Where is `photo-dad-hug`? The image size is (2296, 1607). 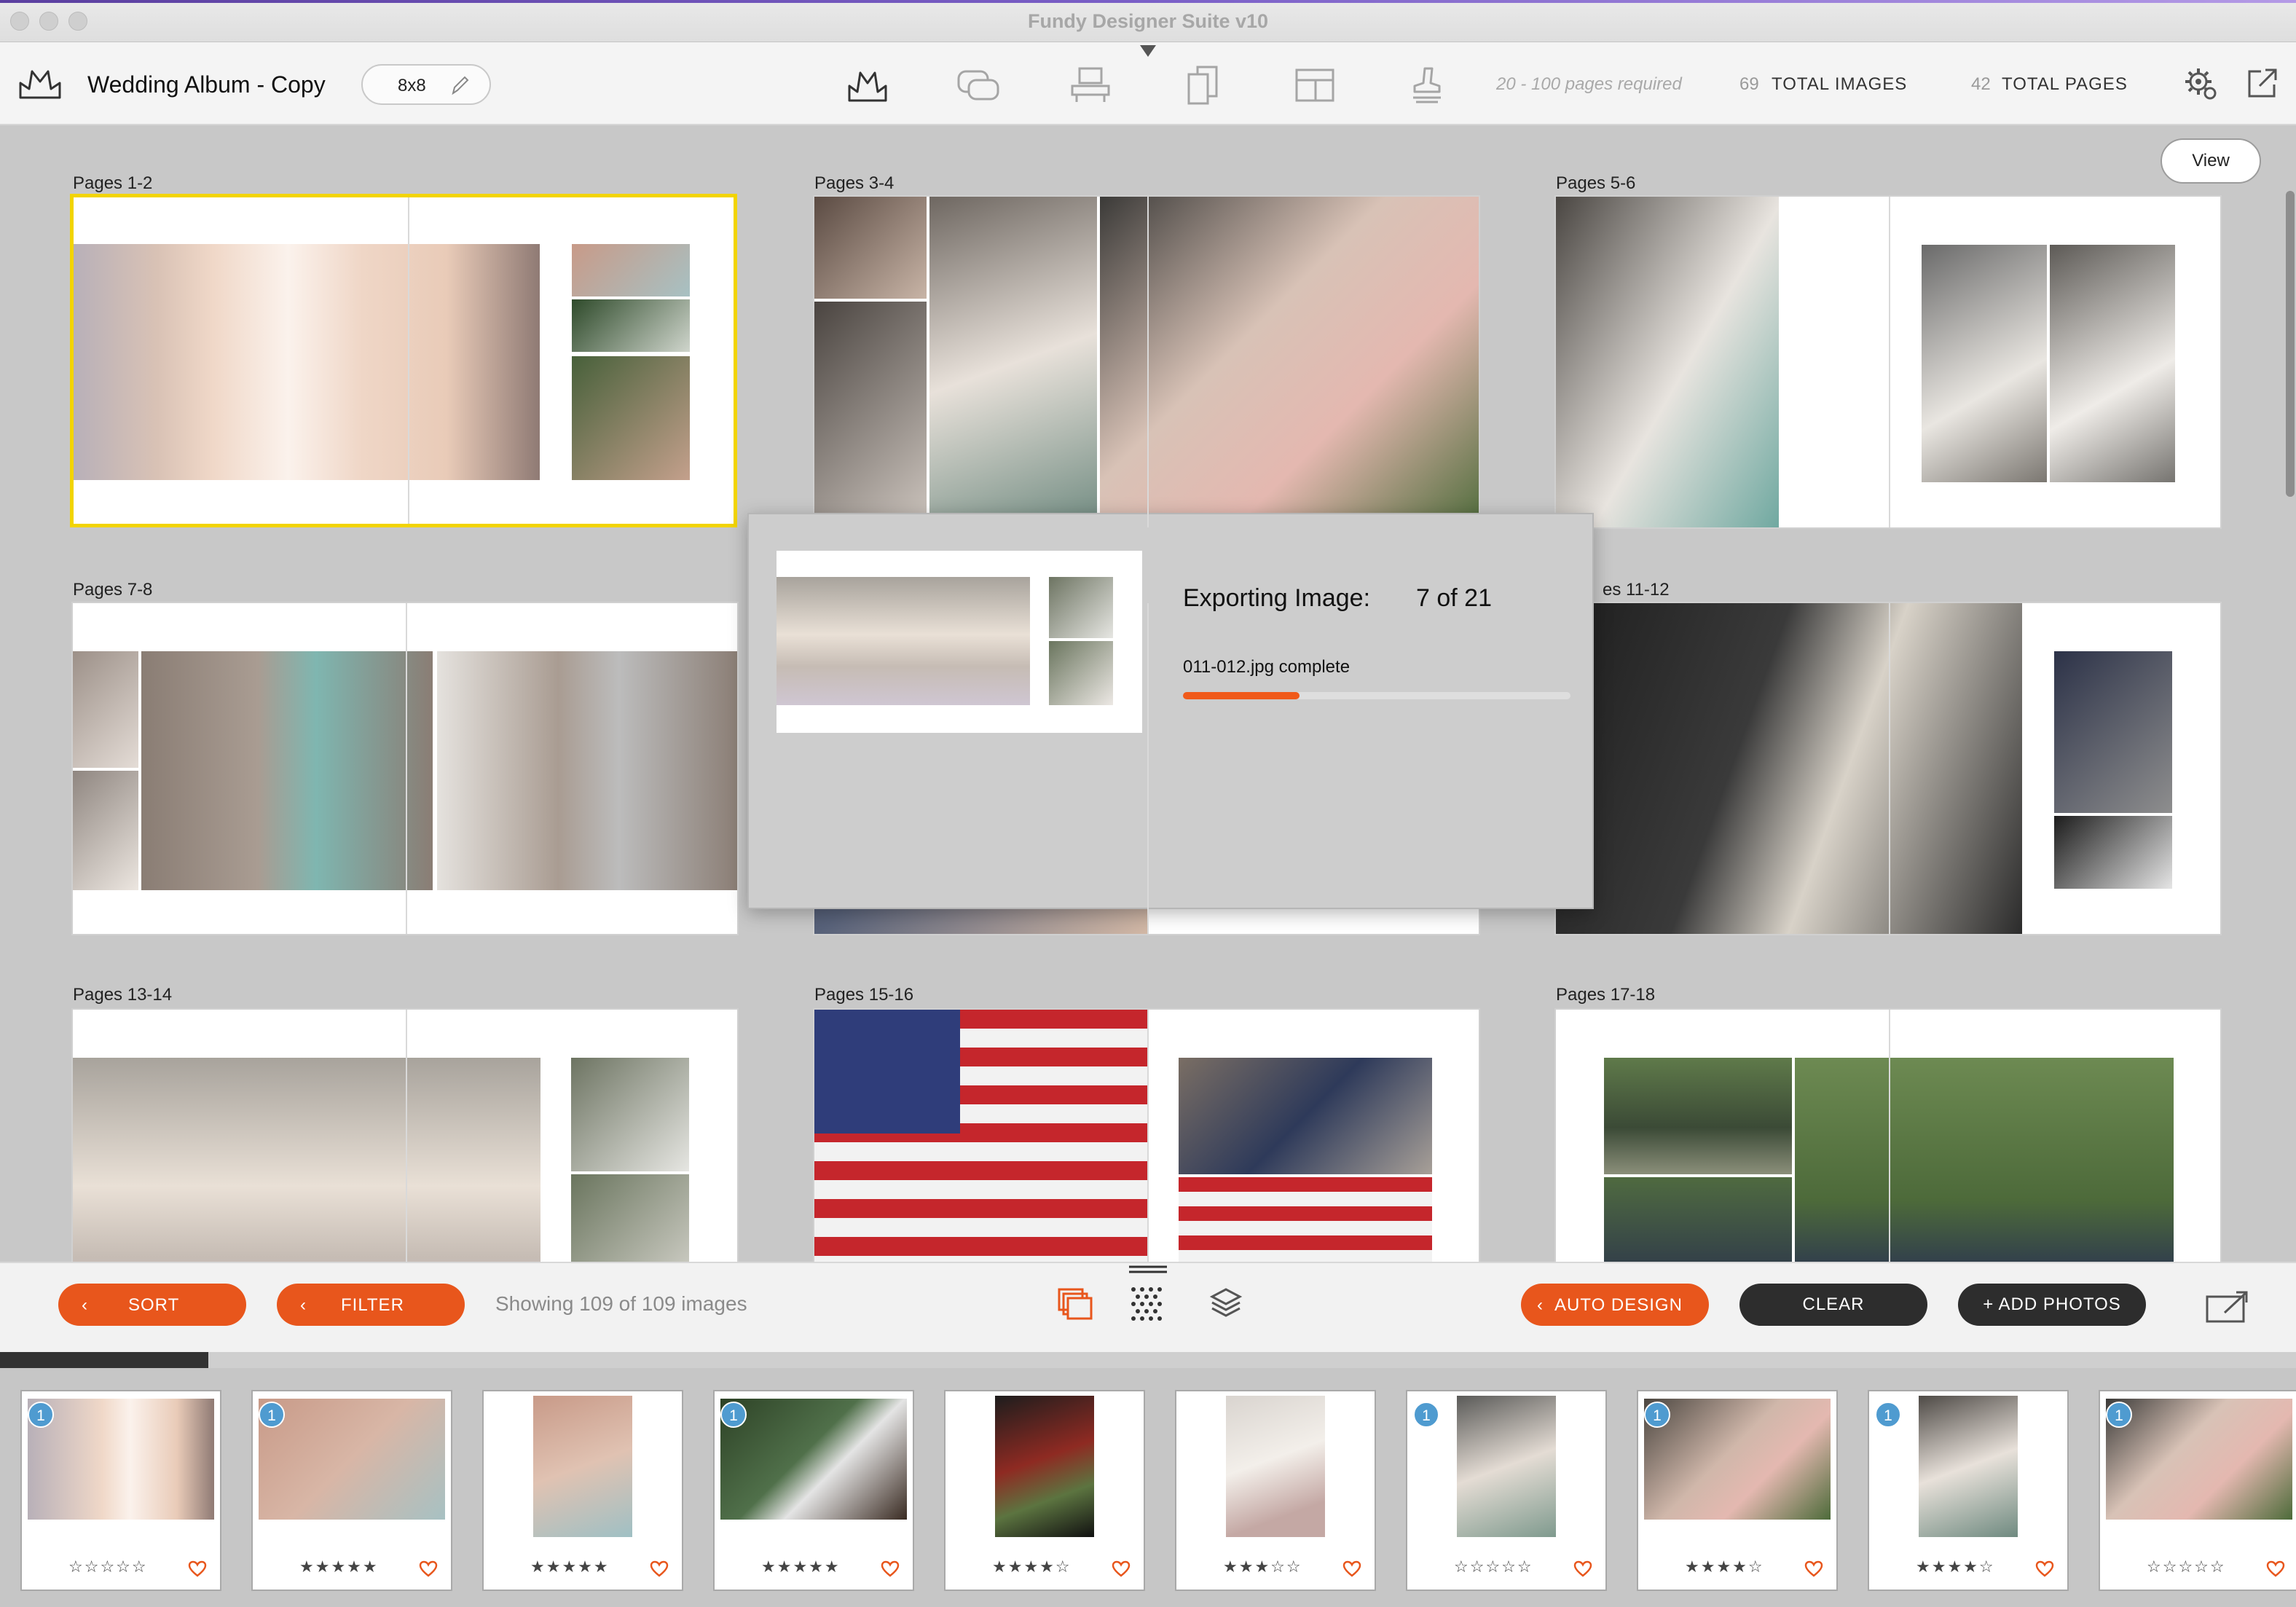
photo-dad-hug is located at coordinates (587, 770).